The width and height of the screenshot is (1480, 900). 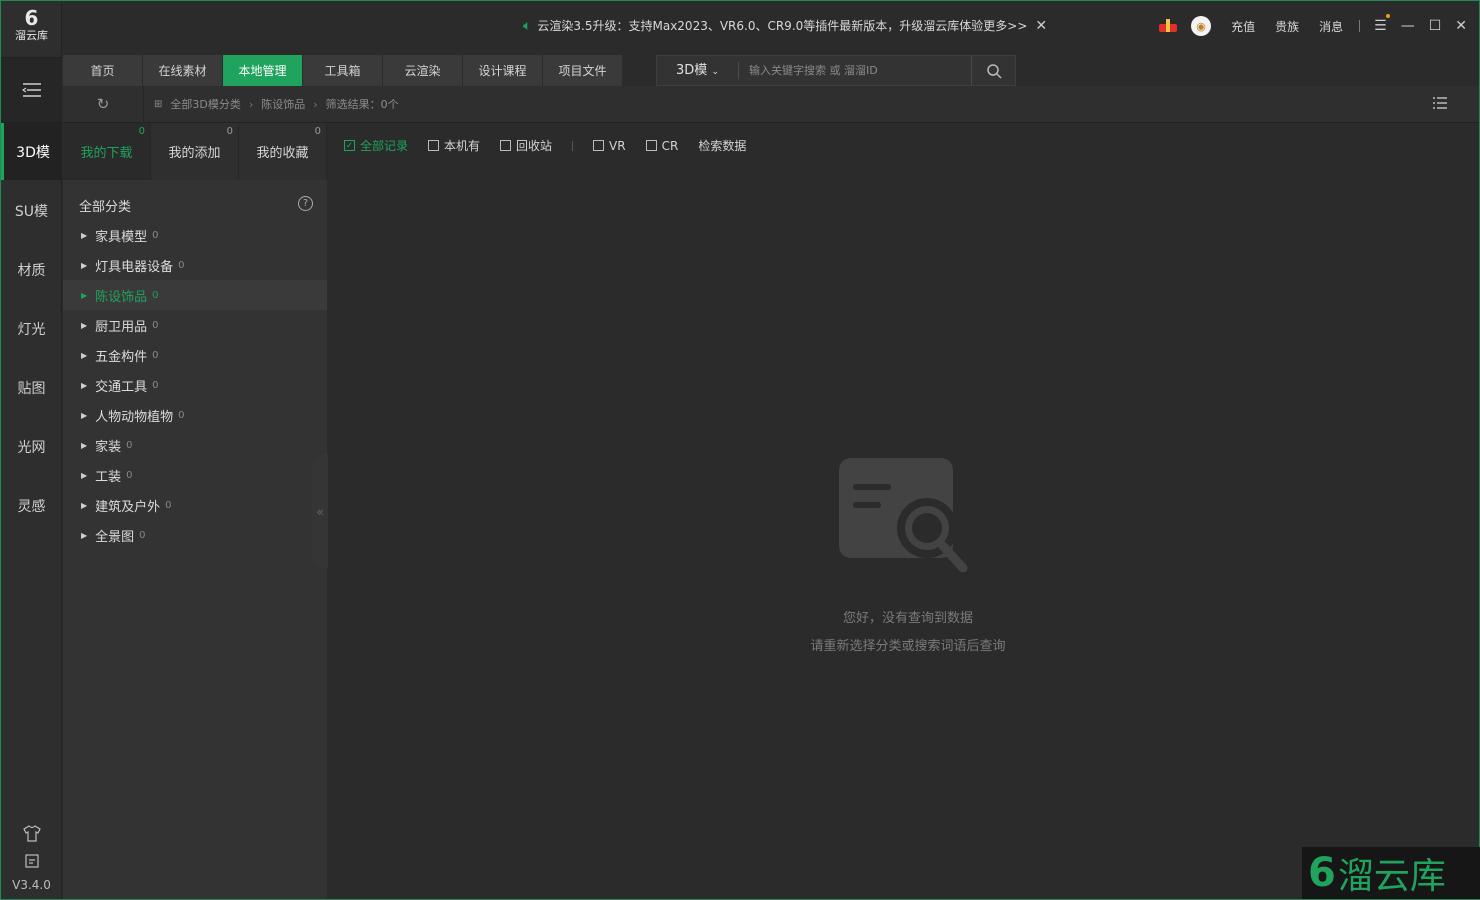 I want to click on skin-icon, so click(x=31, y=835).